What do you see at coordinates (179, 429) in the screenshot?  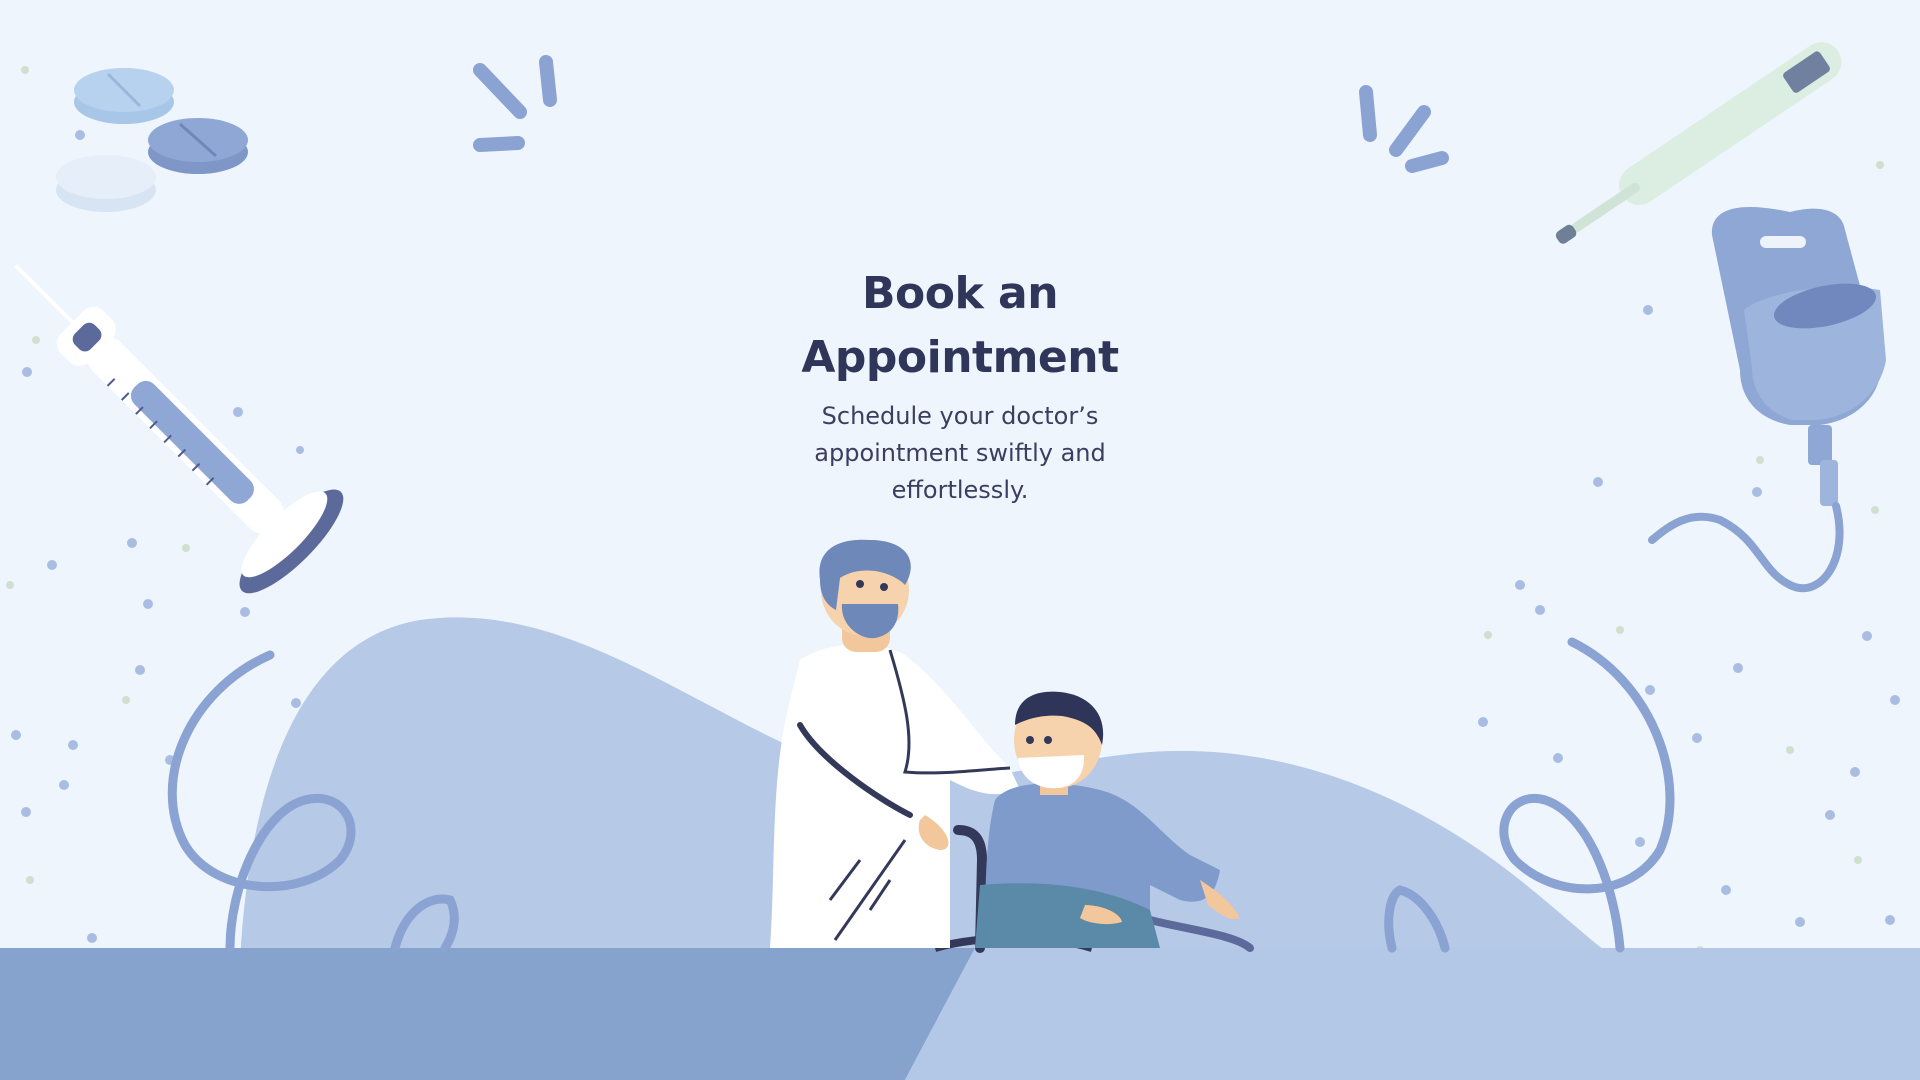 I see `syringe-icon` at bounding box center [179, 429].